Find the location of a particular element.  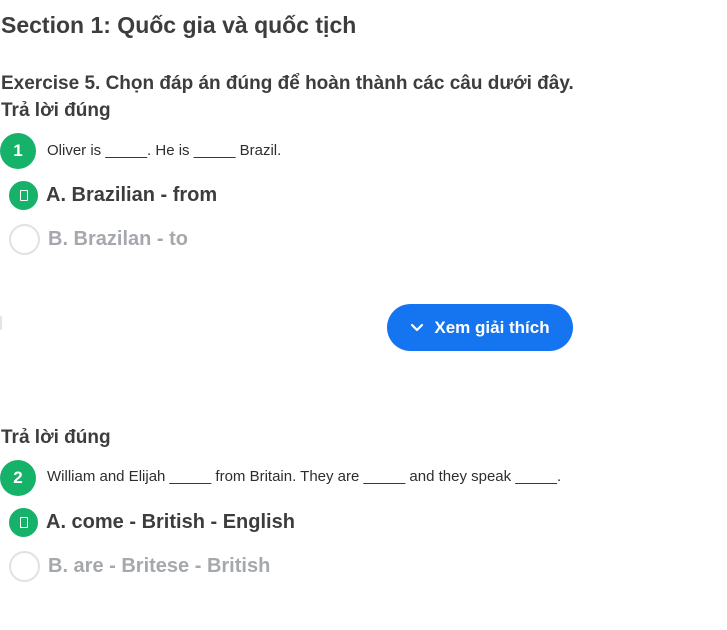

chevron-down-icon is located at coordinates (417, 327).